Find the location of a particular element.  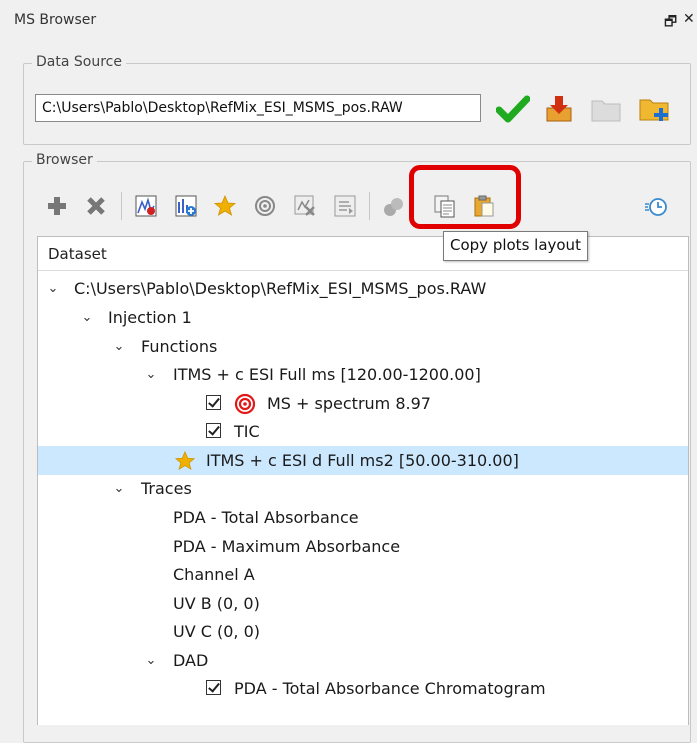

tree-row-label: ITMS + c ESI d Full ms2 [50.00-310.00] is located at coordinates (362, 460).